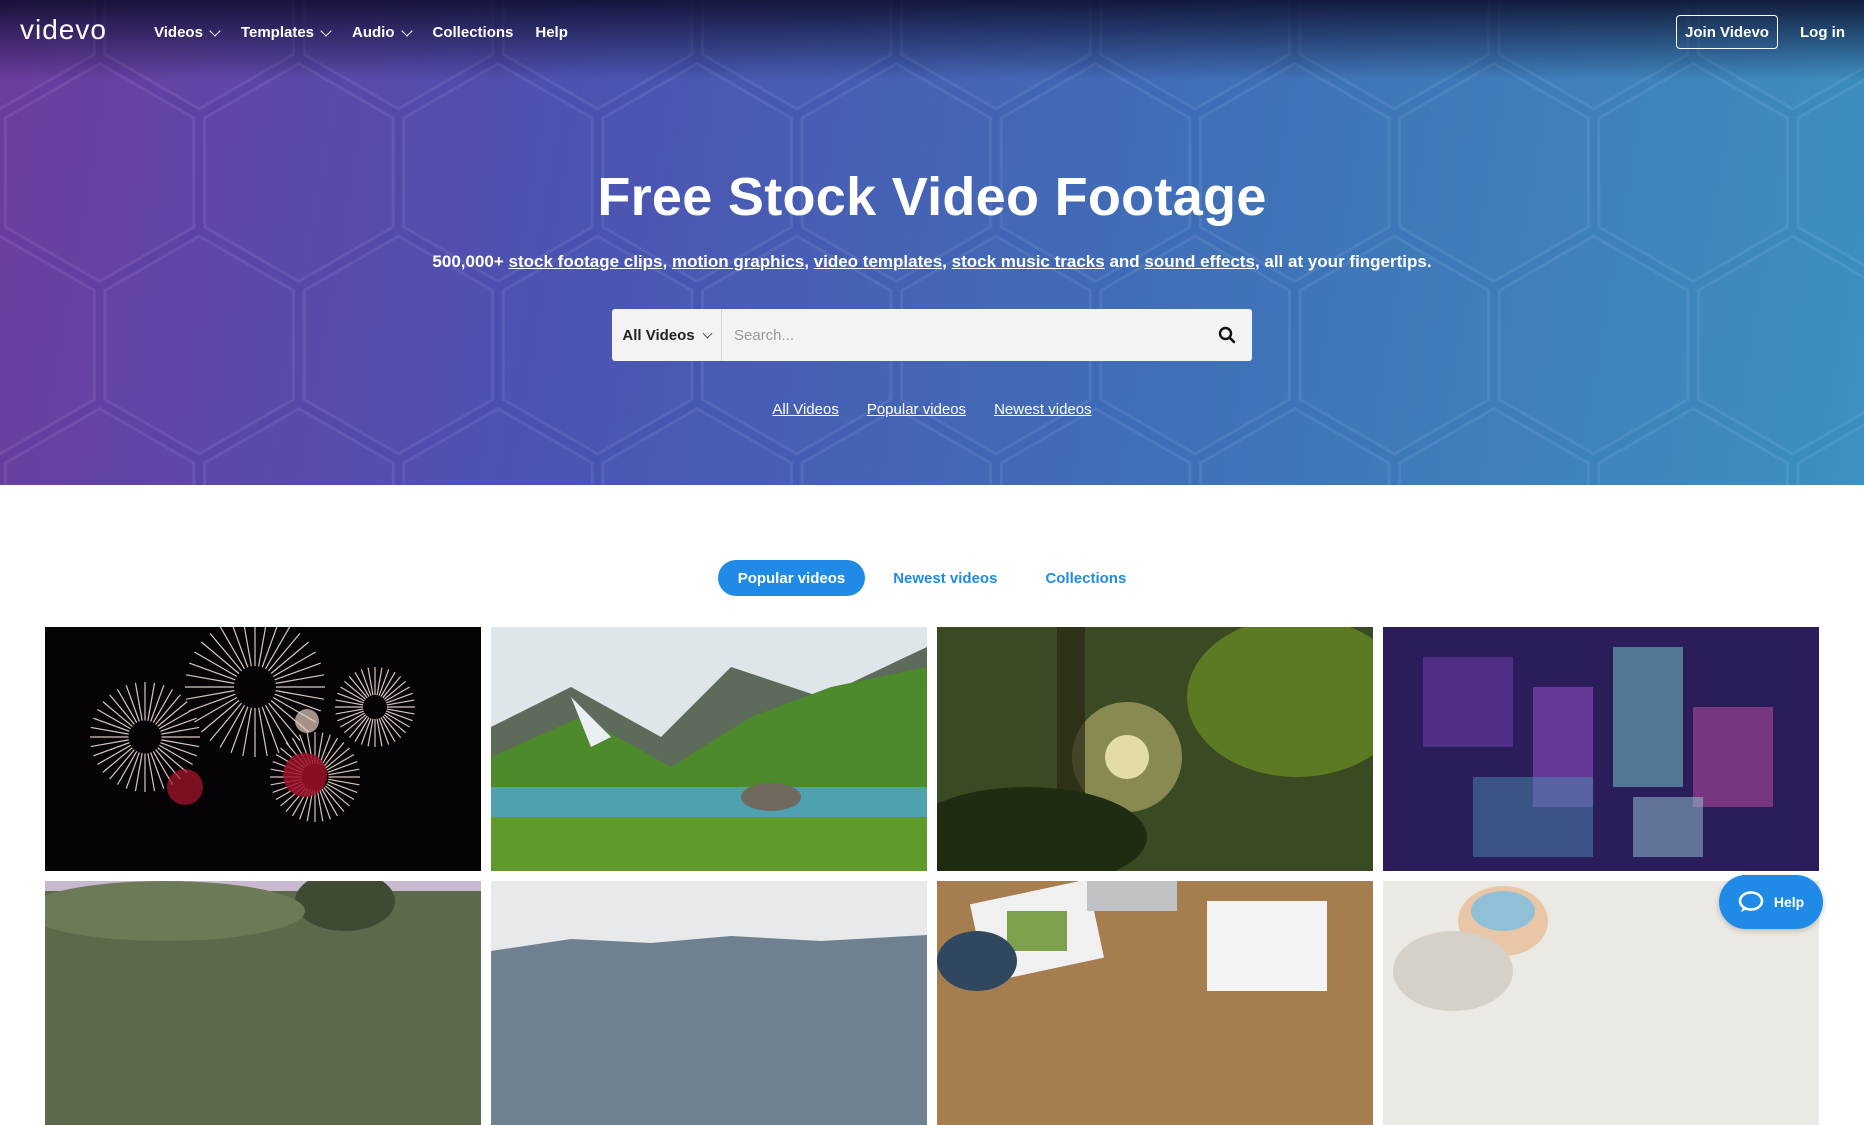 This screenshot has height=1125, width=1864. What do you see at coordinates (1155, 1003) in the screenshot?
I see `video-thumbnail-desk-documents` at bounding box center [1155, 1003].